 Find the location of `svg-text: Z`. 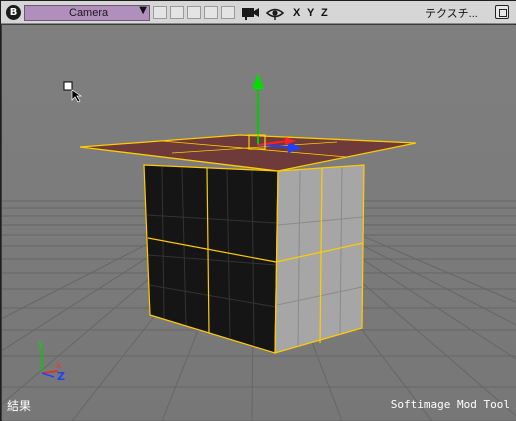

svg-text: Z is located at coordinates (61, 376).